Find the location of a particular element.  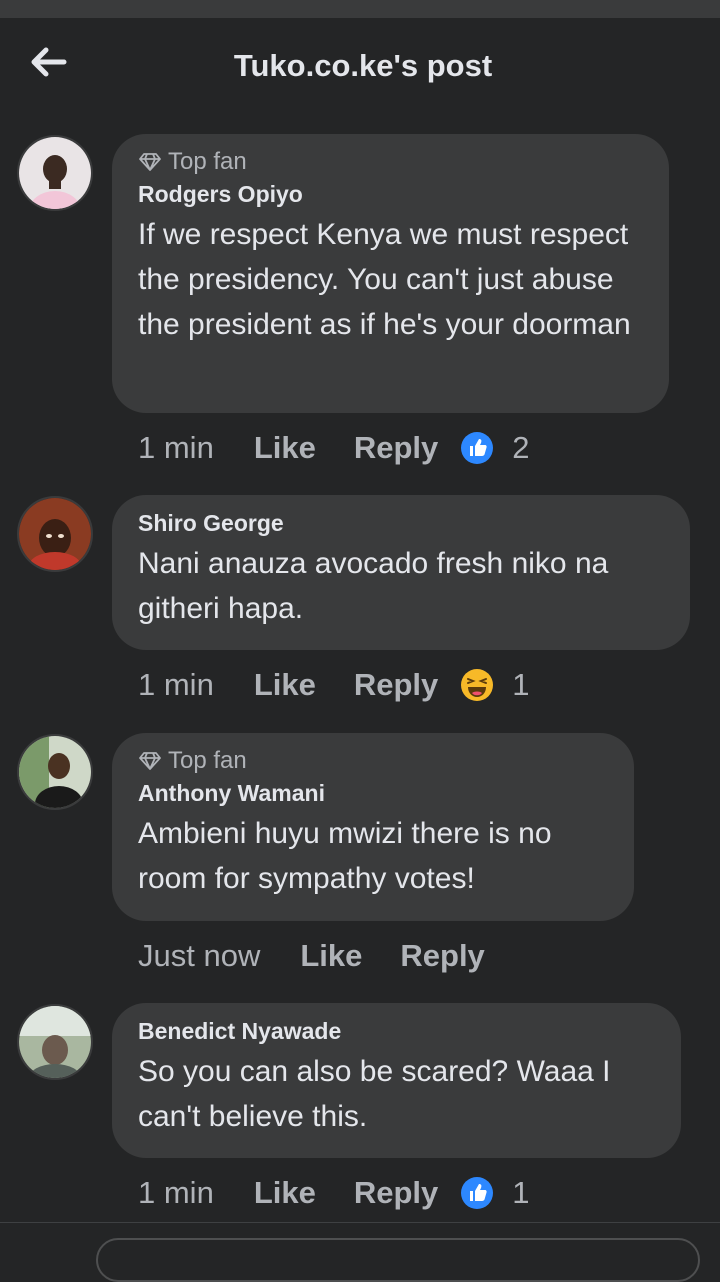

header: Tuko.co.ke's post is located at coordinates (360, 68).